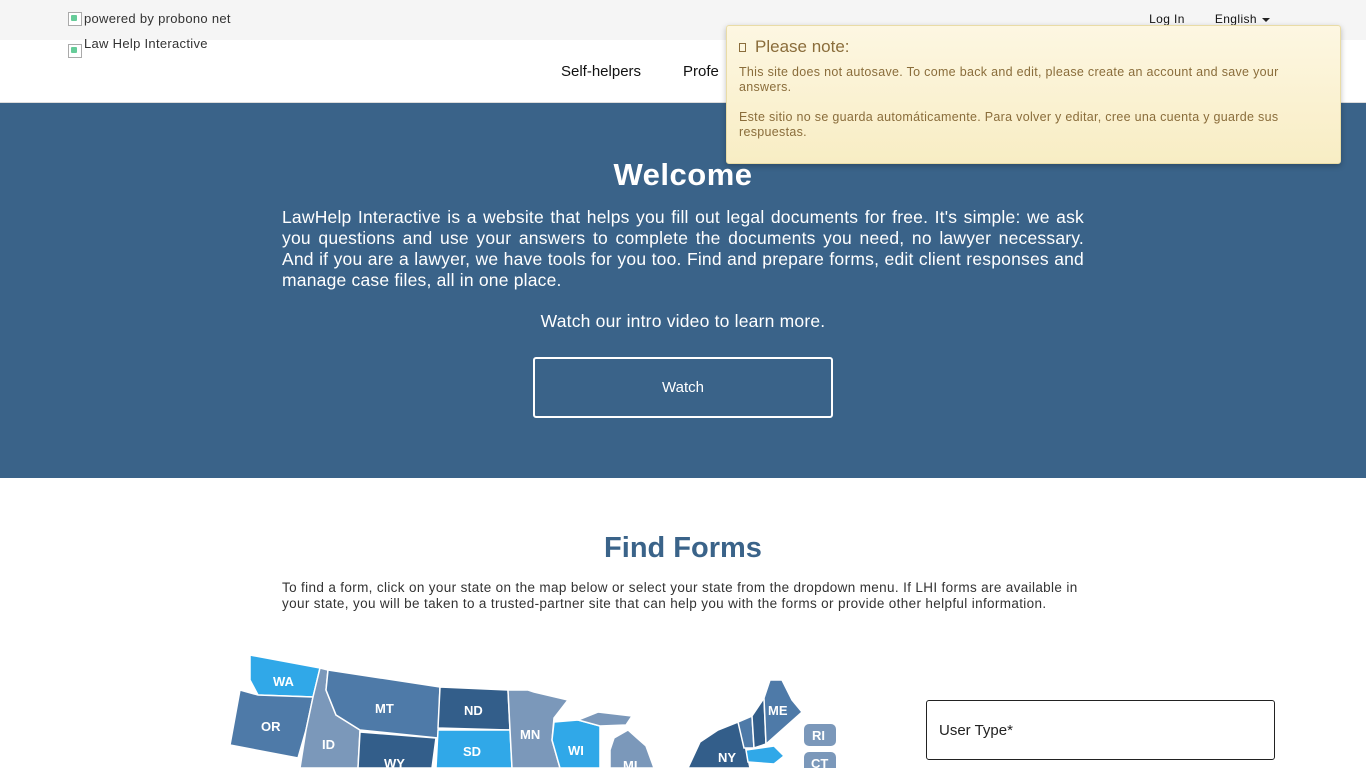  I want to click on nav-menu: Self-helpers Profe, so click(640, 71).